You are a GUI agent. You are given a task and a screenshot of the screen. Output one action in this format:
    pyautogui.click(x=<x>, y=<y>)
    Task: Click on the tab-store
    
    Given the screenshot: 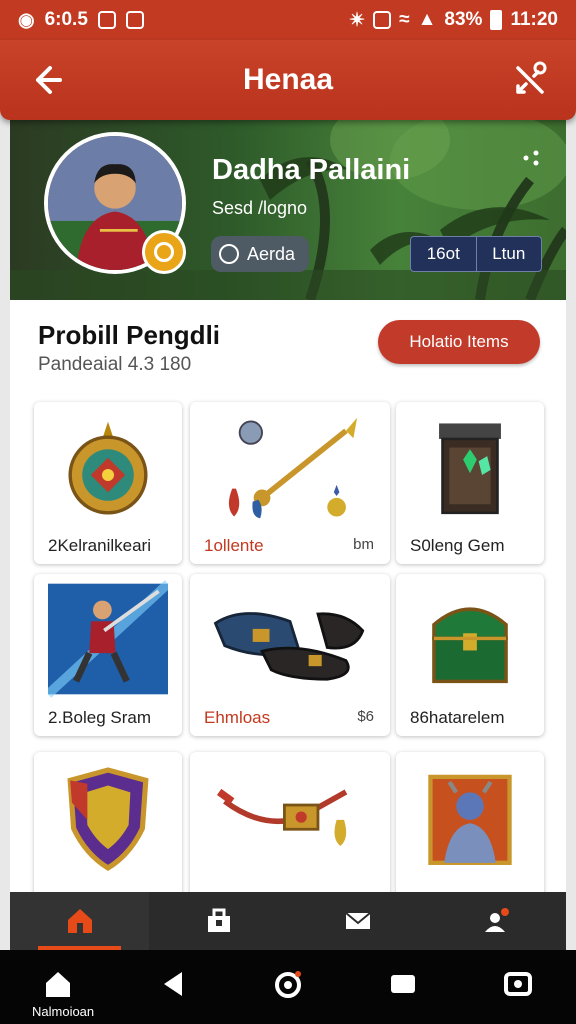 What is the action you would take?
    pyautogui.click(x=218, y=921)
    